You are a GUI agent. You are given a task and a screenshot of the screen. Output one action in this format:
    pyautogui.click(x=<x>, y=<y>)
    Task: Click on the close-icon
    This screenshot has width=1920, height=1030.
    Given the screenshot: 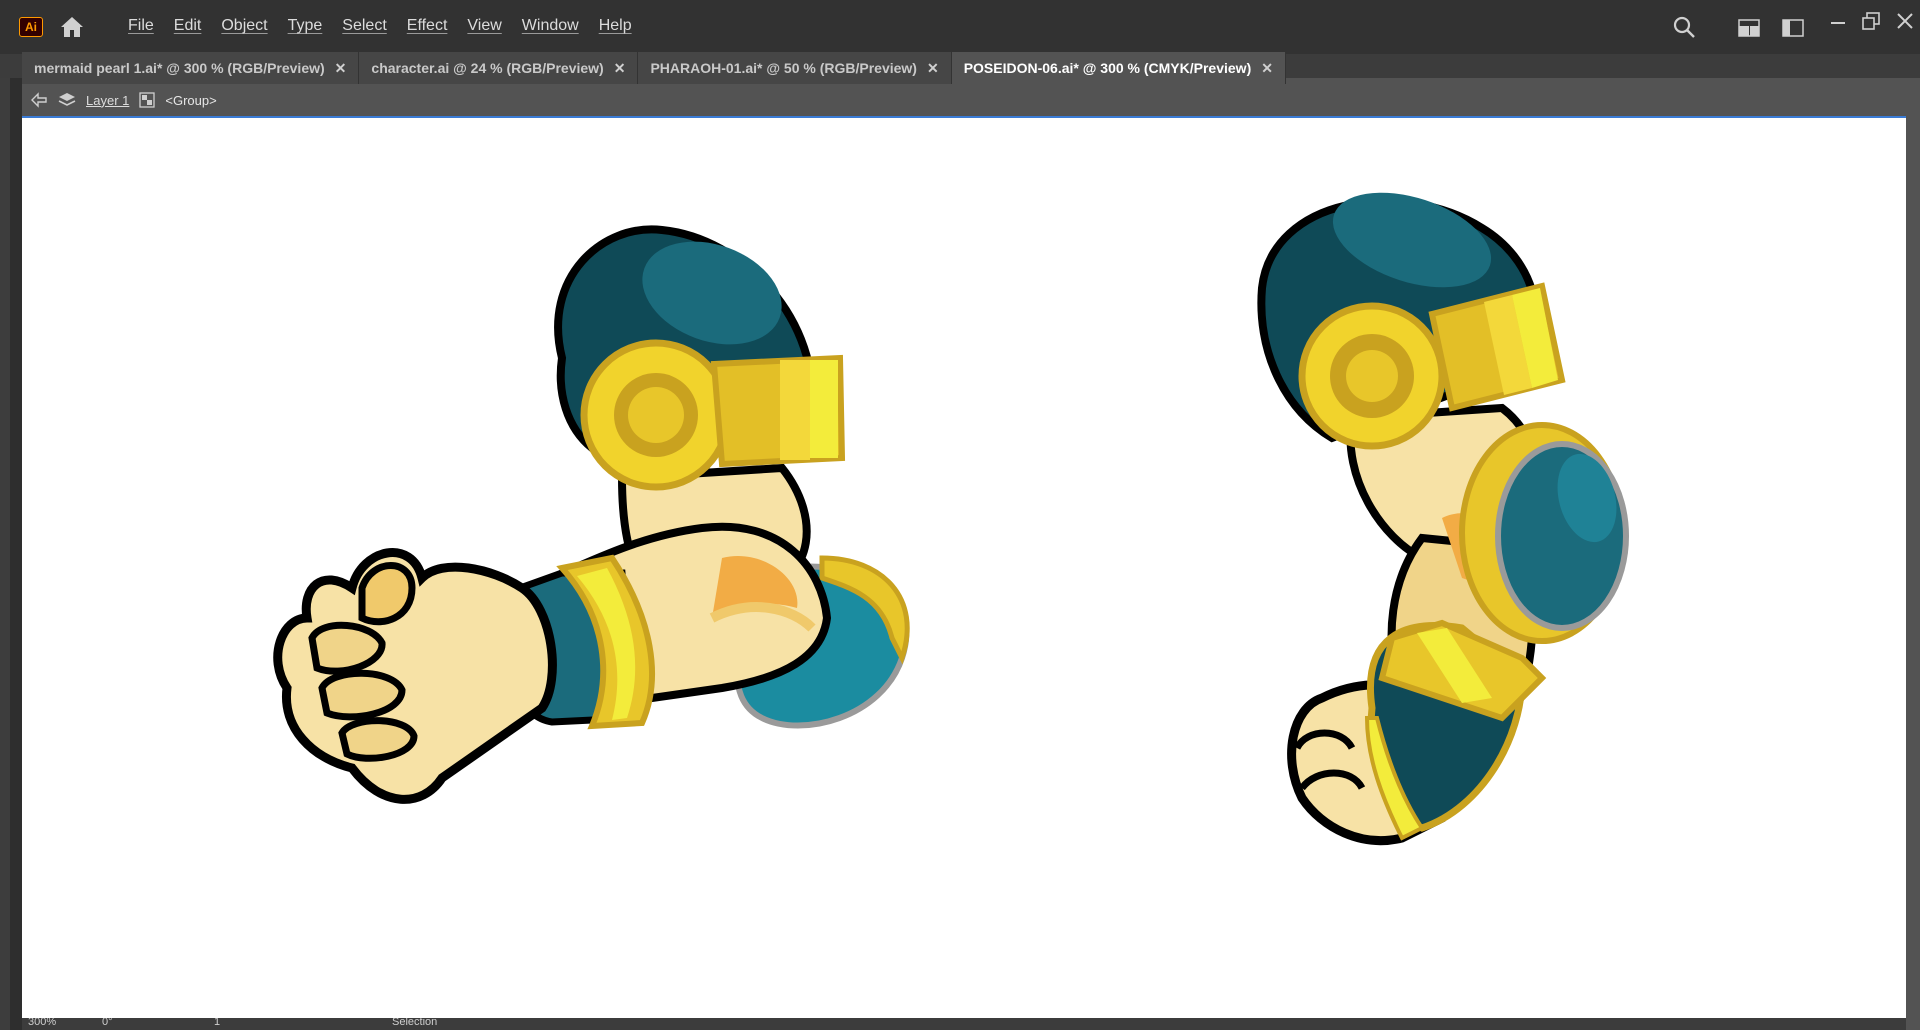 What is the action you would take?
    pyautogui.click(x=1905, y=21)
    